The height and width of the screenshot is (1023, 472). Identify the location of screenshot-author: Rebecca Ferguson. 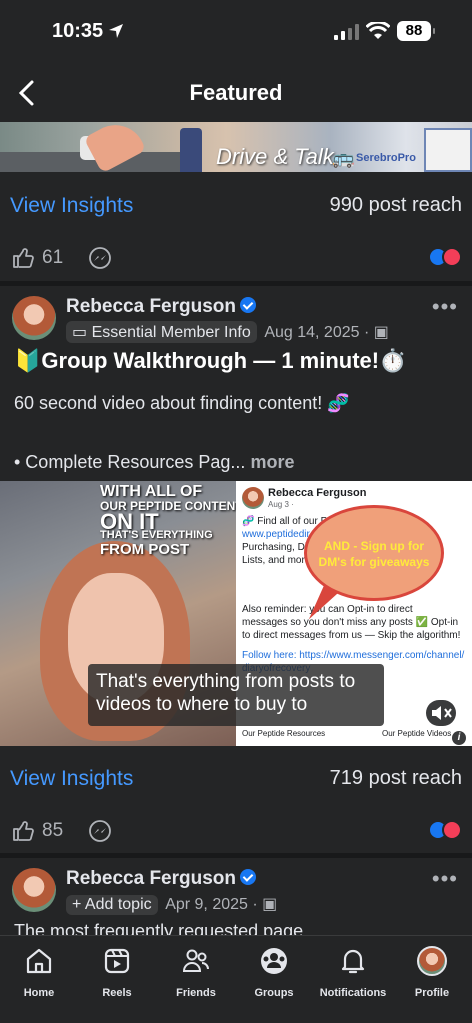
(317, 493).